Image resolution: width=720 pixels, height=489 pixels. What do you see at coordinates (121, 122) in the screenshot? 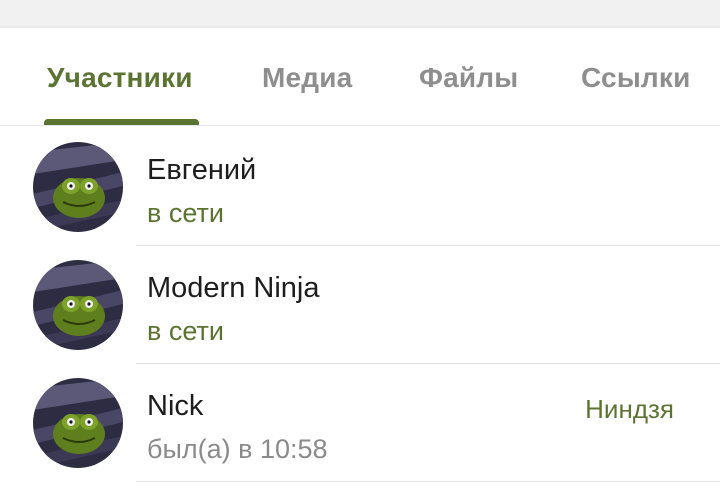
I see `active-tab-indicator` at bounding box center [121, 122].